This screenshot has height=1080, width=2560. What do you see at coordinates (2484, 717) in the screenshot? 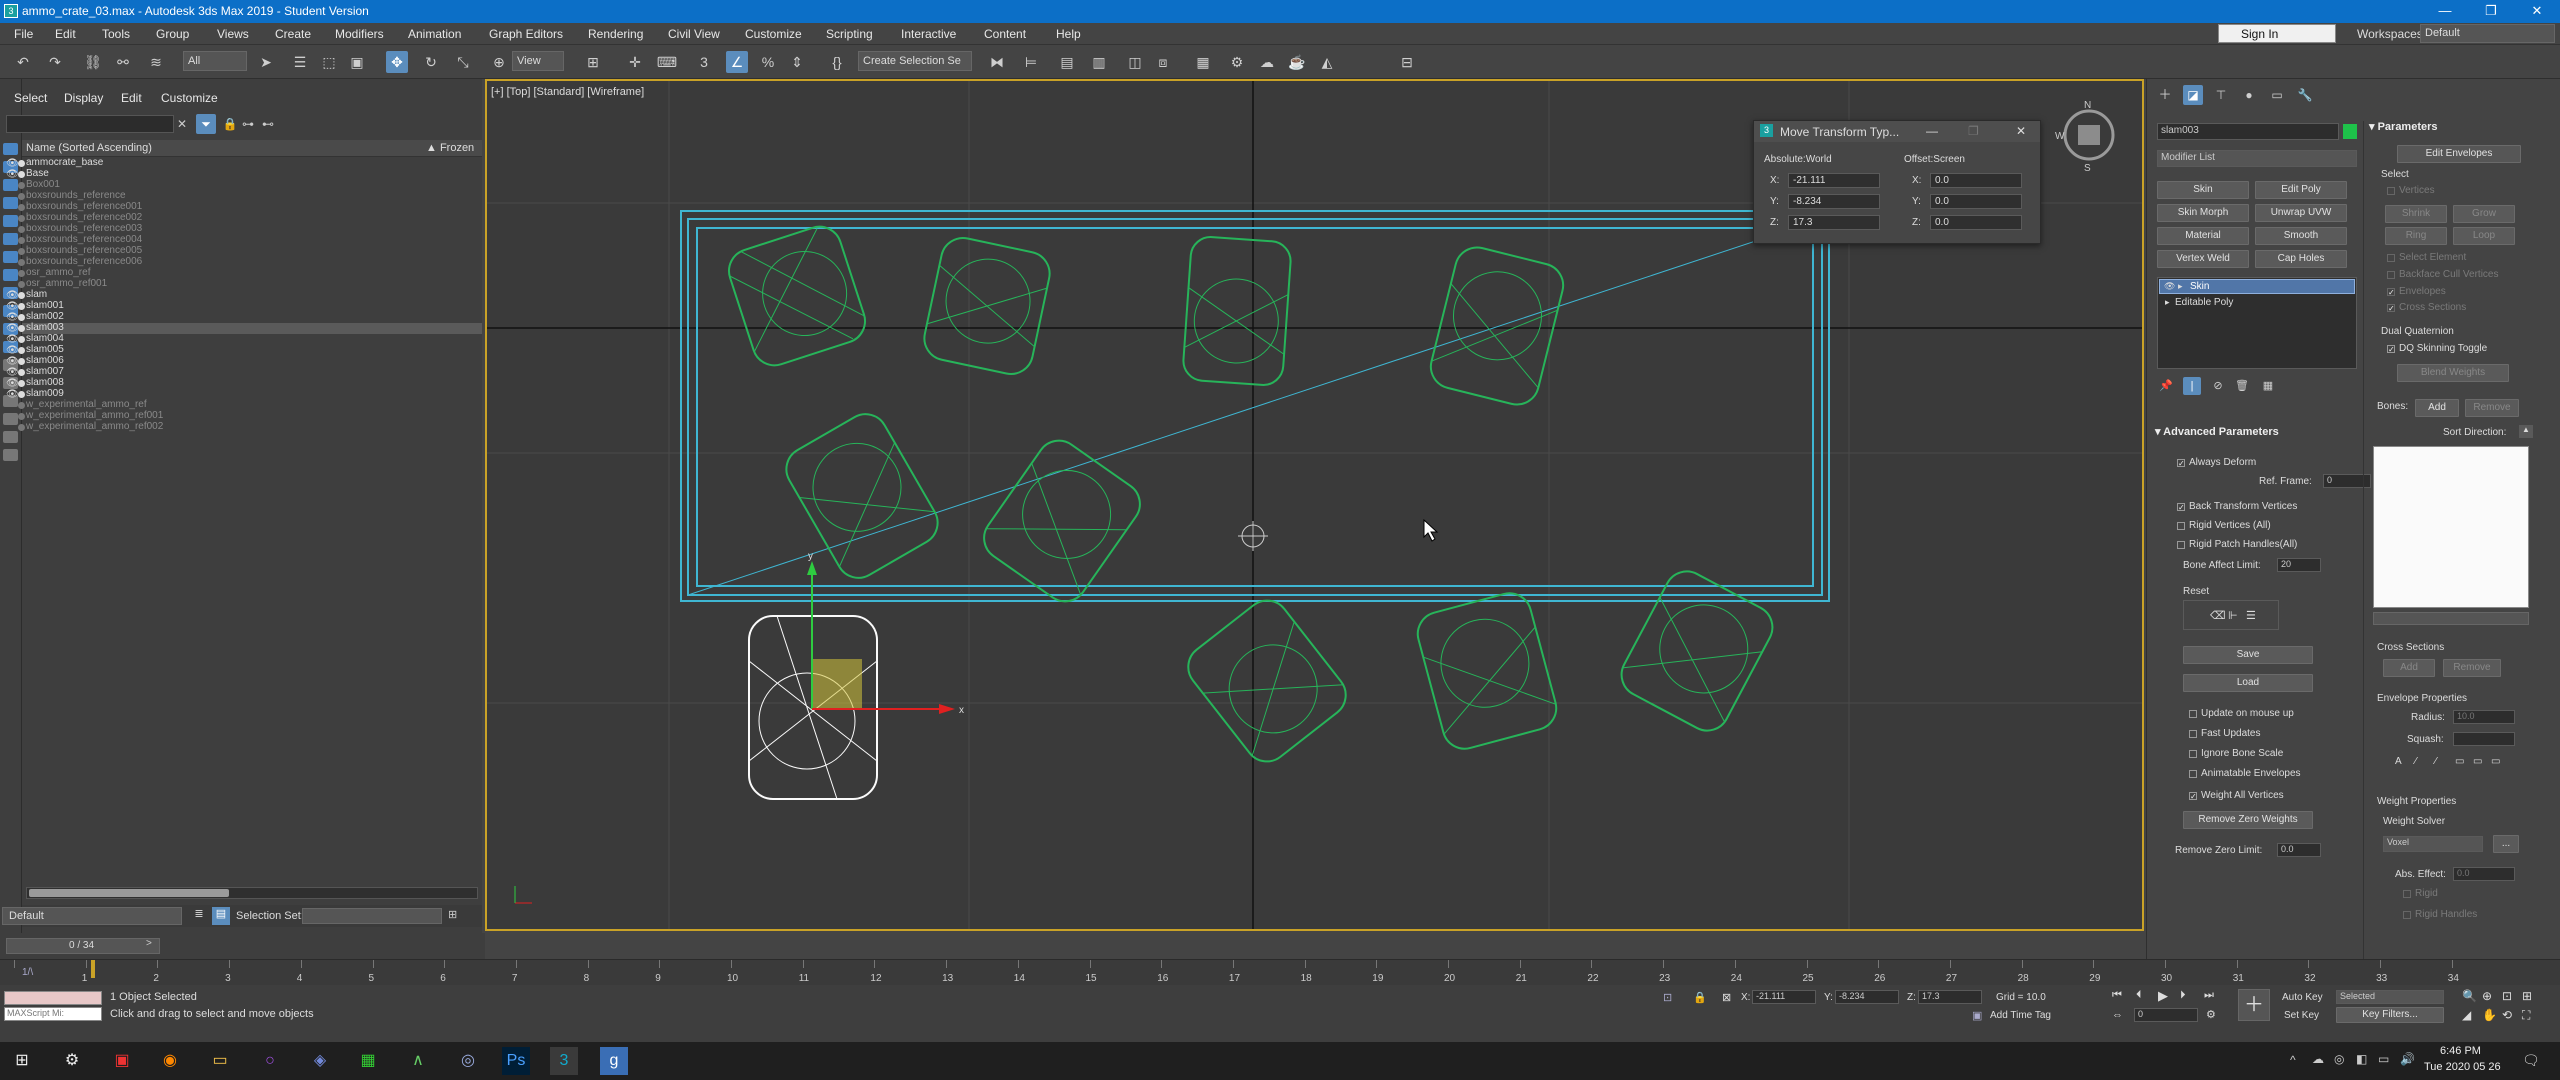
I see `radius-input: 10.0` at bounding box center [2484, 717].